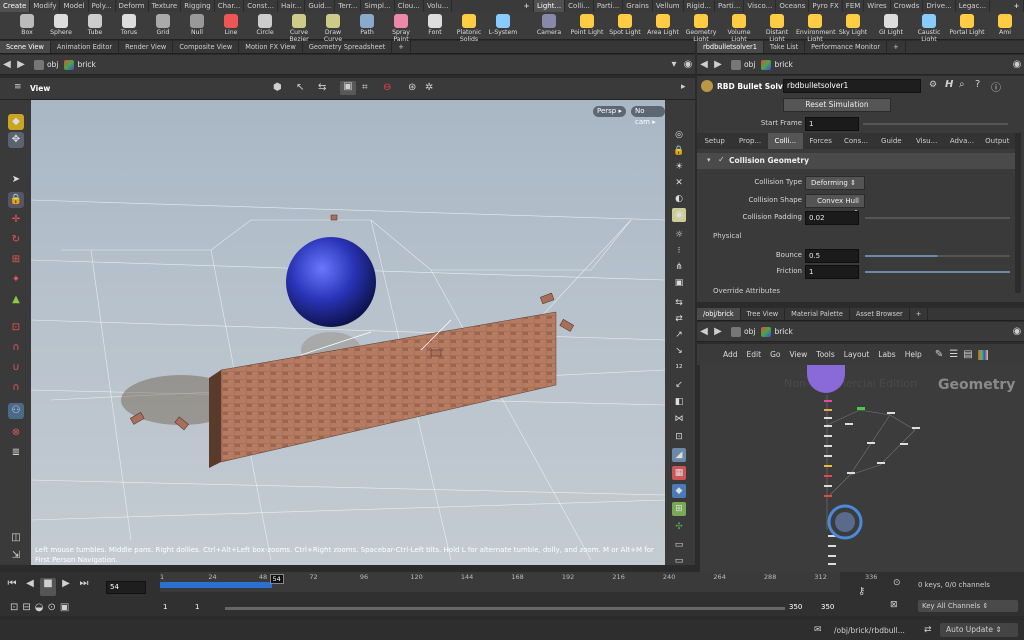 The height and width of the screenshot is (640, 1024). What do you see at coordinates (913, 354) in the screenshot?
I see `network-menu-item: Help` at bounding box center [913, 354].